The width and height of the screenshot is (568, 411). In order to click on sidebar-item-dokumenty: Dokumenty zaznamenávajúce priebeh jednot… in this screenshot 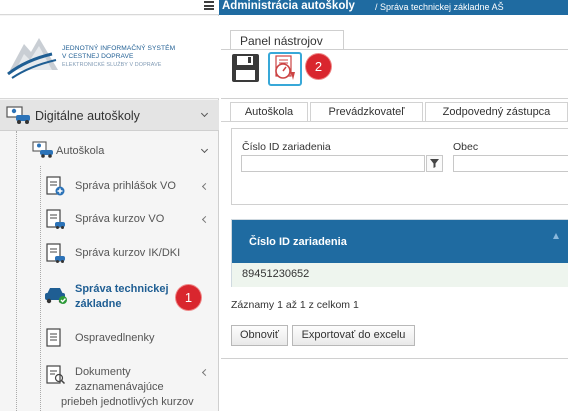, I will do `click(129, 387)`.